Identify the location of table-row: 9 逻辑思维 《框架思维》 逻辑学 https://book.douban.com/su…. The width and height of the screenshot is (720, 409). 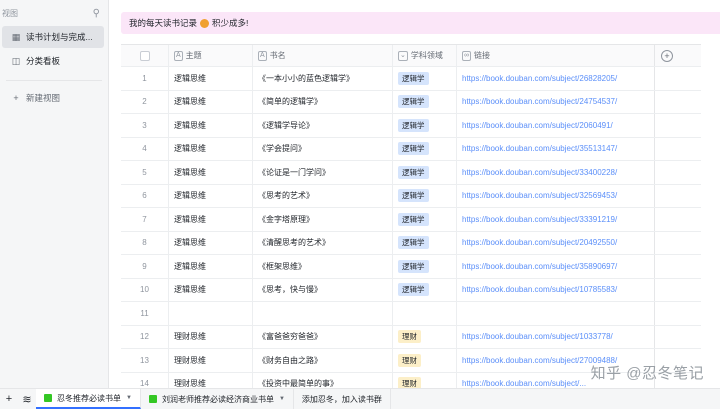
(411, 267).